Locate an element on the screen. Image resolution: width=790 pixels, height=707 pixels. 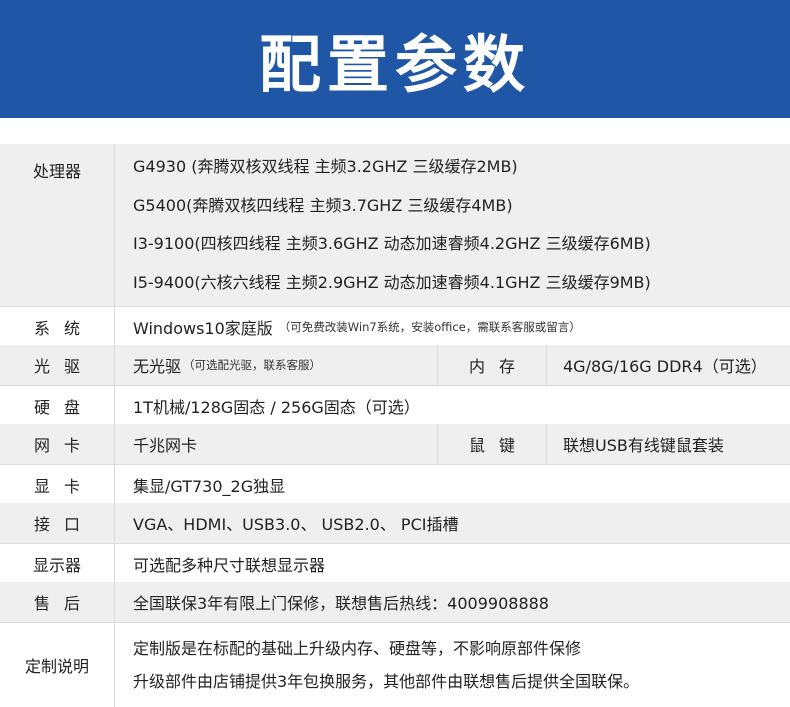
spec-label-graphics: 显卡 is located at coordinates (57, 484).